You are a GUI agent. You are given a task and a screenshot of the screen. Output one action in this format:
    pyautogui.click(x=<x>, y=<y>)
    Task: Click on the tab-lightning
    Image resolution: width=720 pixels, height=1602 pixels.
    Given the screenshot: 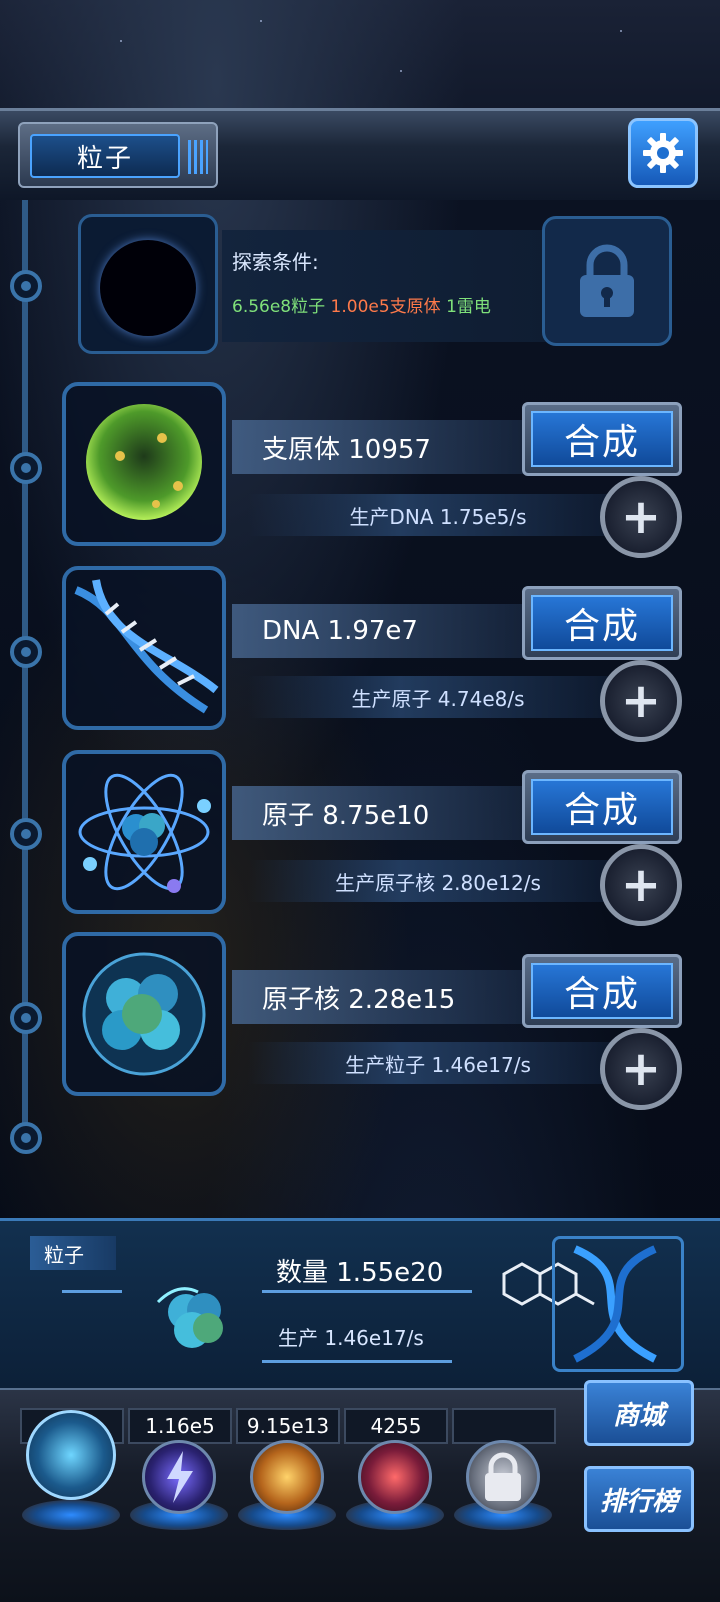 What is the action you would take?
    pyautogui.click(x=179, y=1477)
    